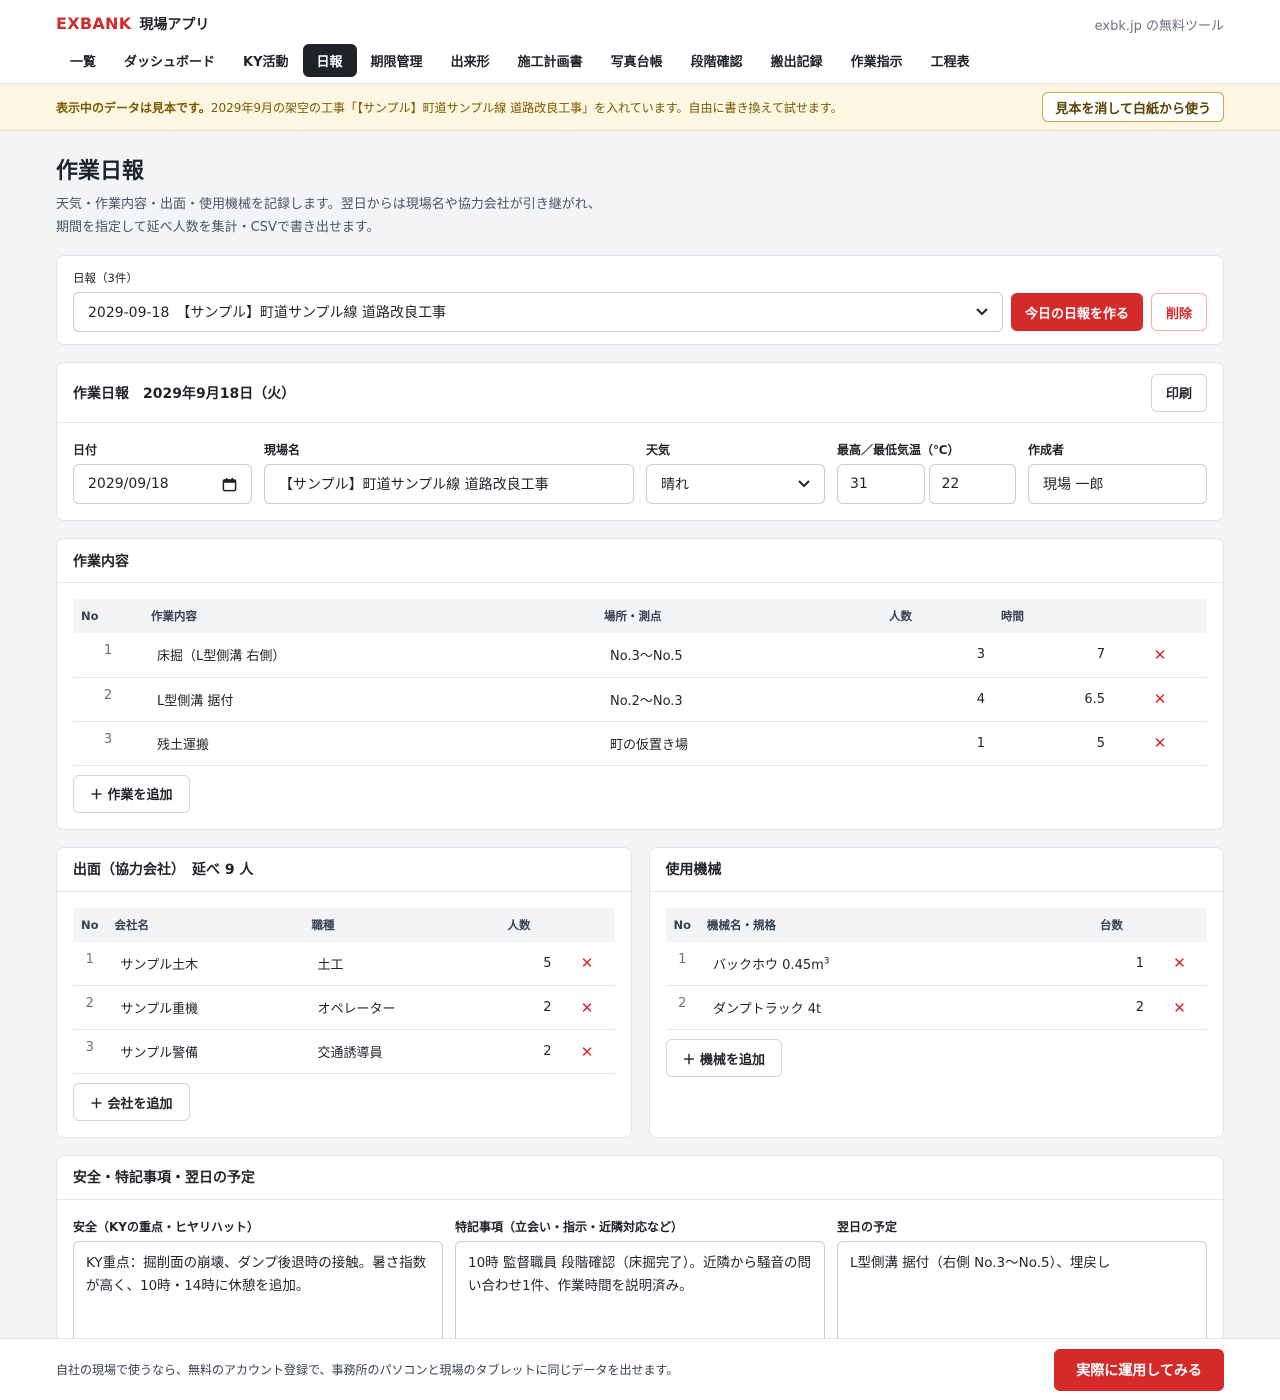 This screenshot has height=1400, width=1280. I want to click on page-title: 作業日報, so click(100, 171).